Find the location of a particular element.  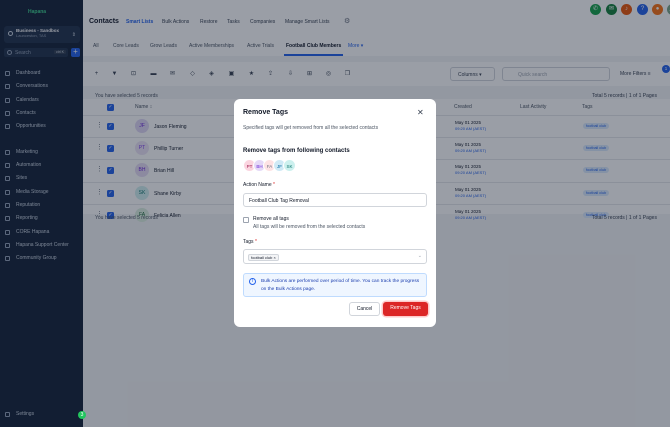

action-name-label: Action Name * is located at coordinates (259, 185).